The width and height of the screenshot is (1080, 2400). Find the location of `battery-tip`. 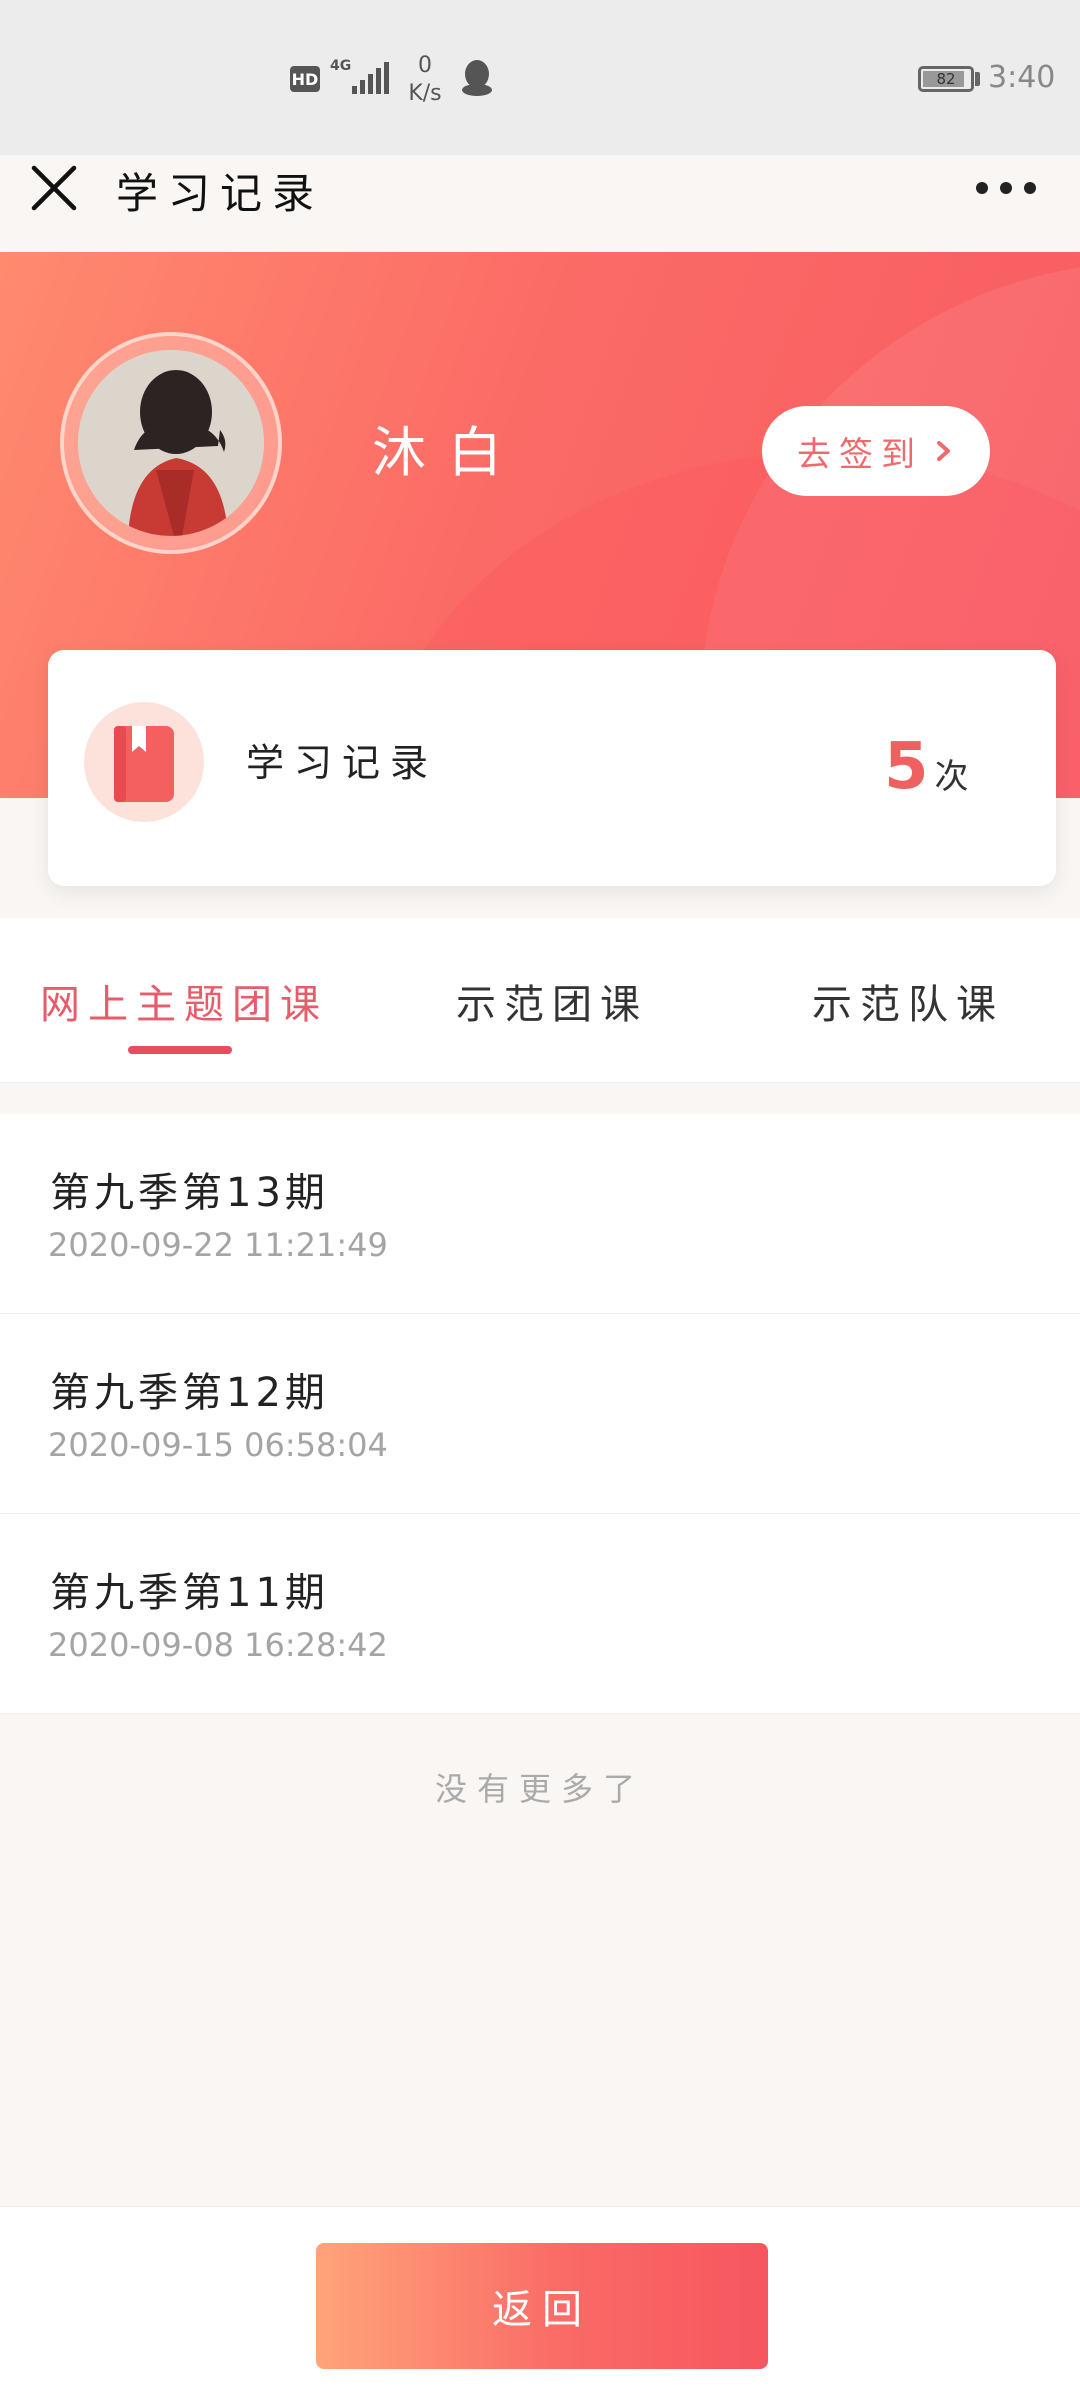

battery-tip is located at coordinates (977, 79).